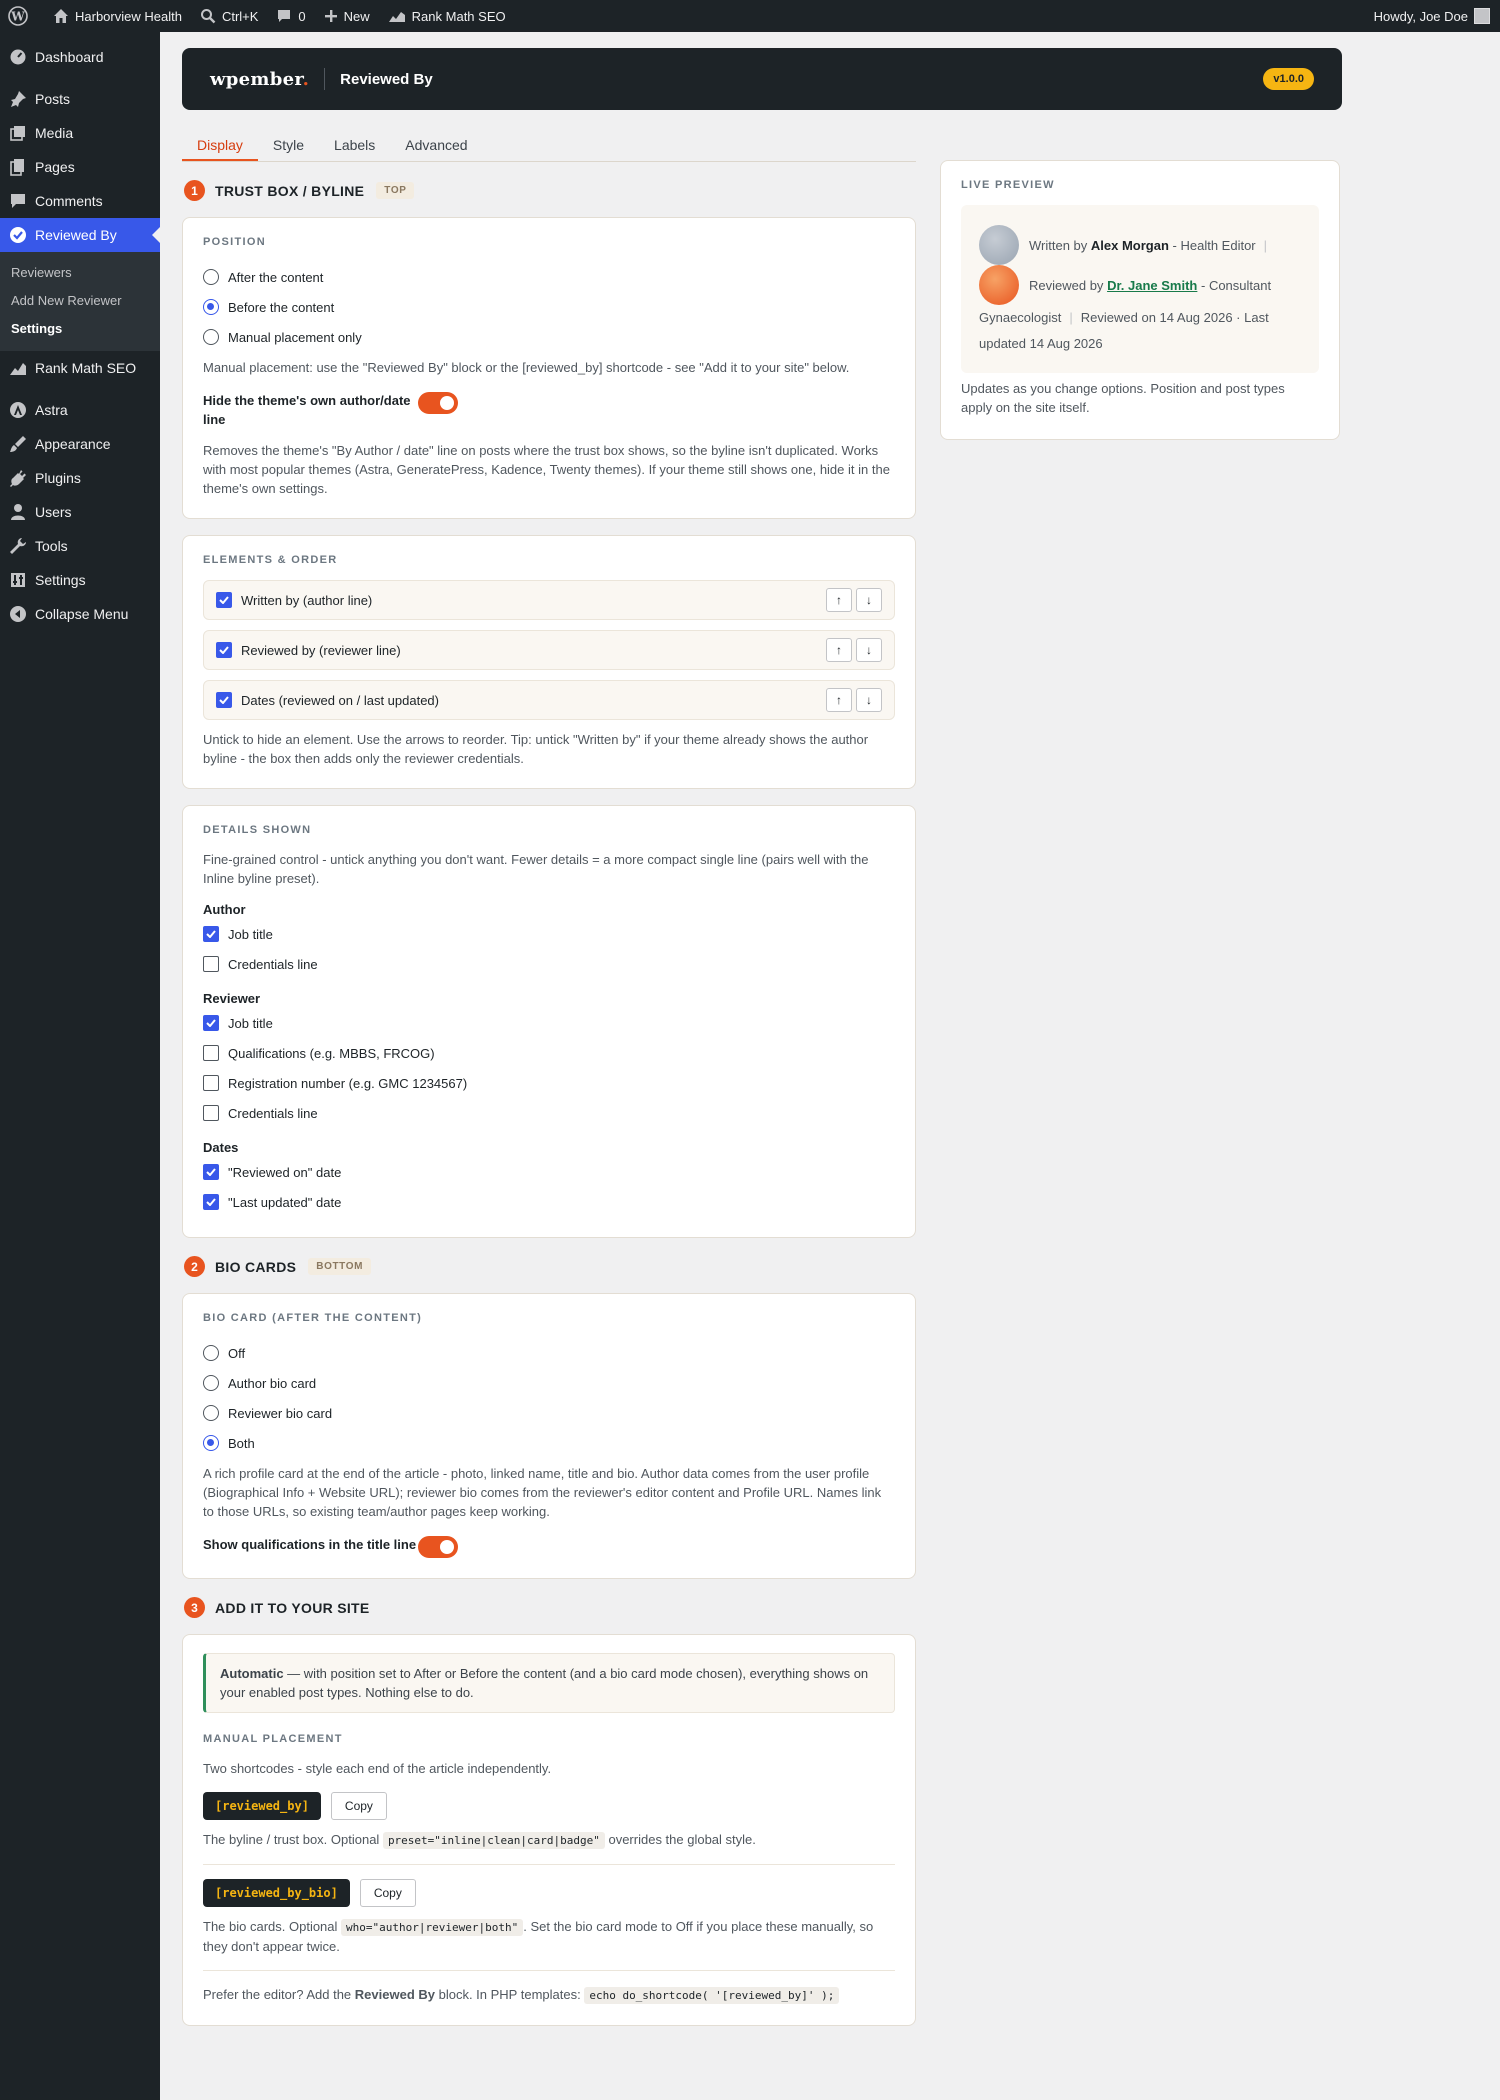 This screenshot has height=2100, width=1500. What do you see at coordinates (270, 560) in the screenshot?
I see `card-label: ELEMENTS & ORDER` at bounding box center [270, 560].